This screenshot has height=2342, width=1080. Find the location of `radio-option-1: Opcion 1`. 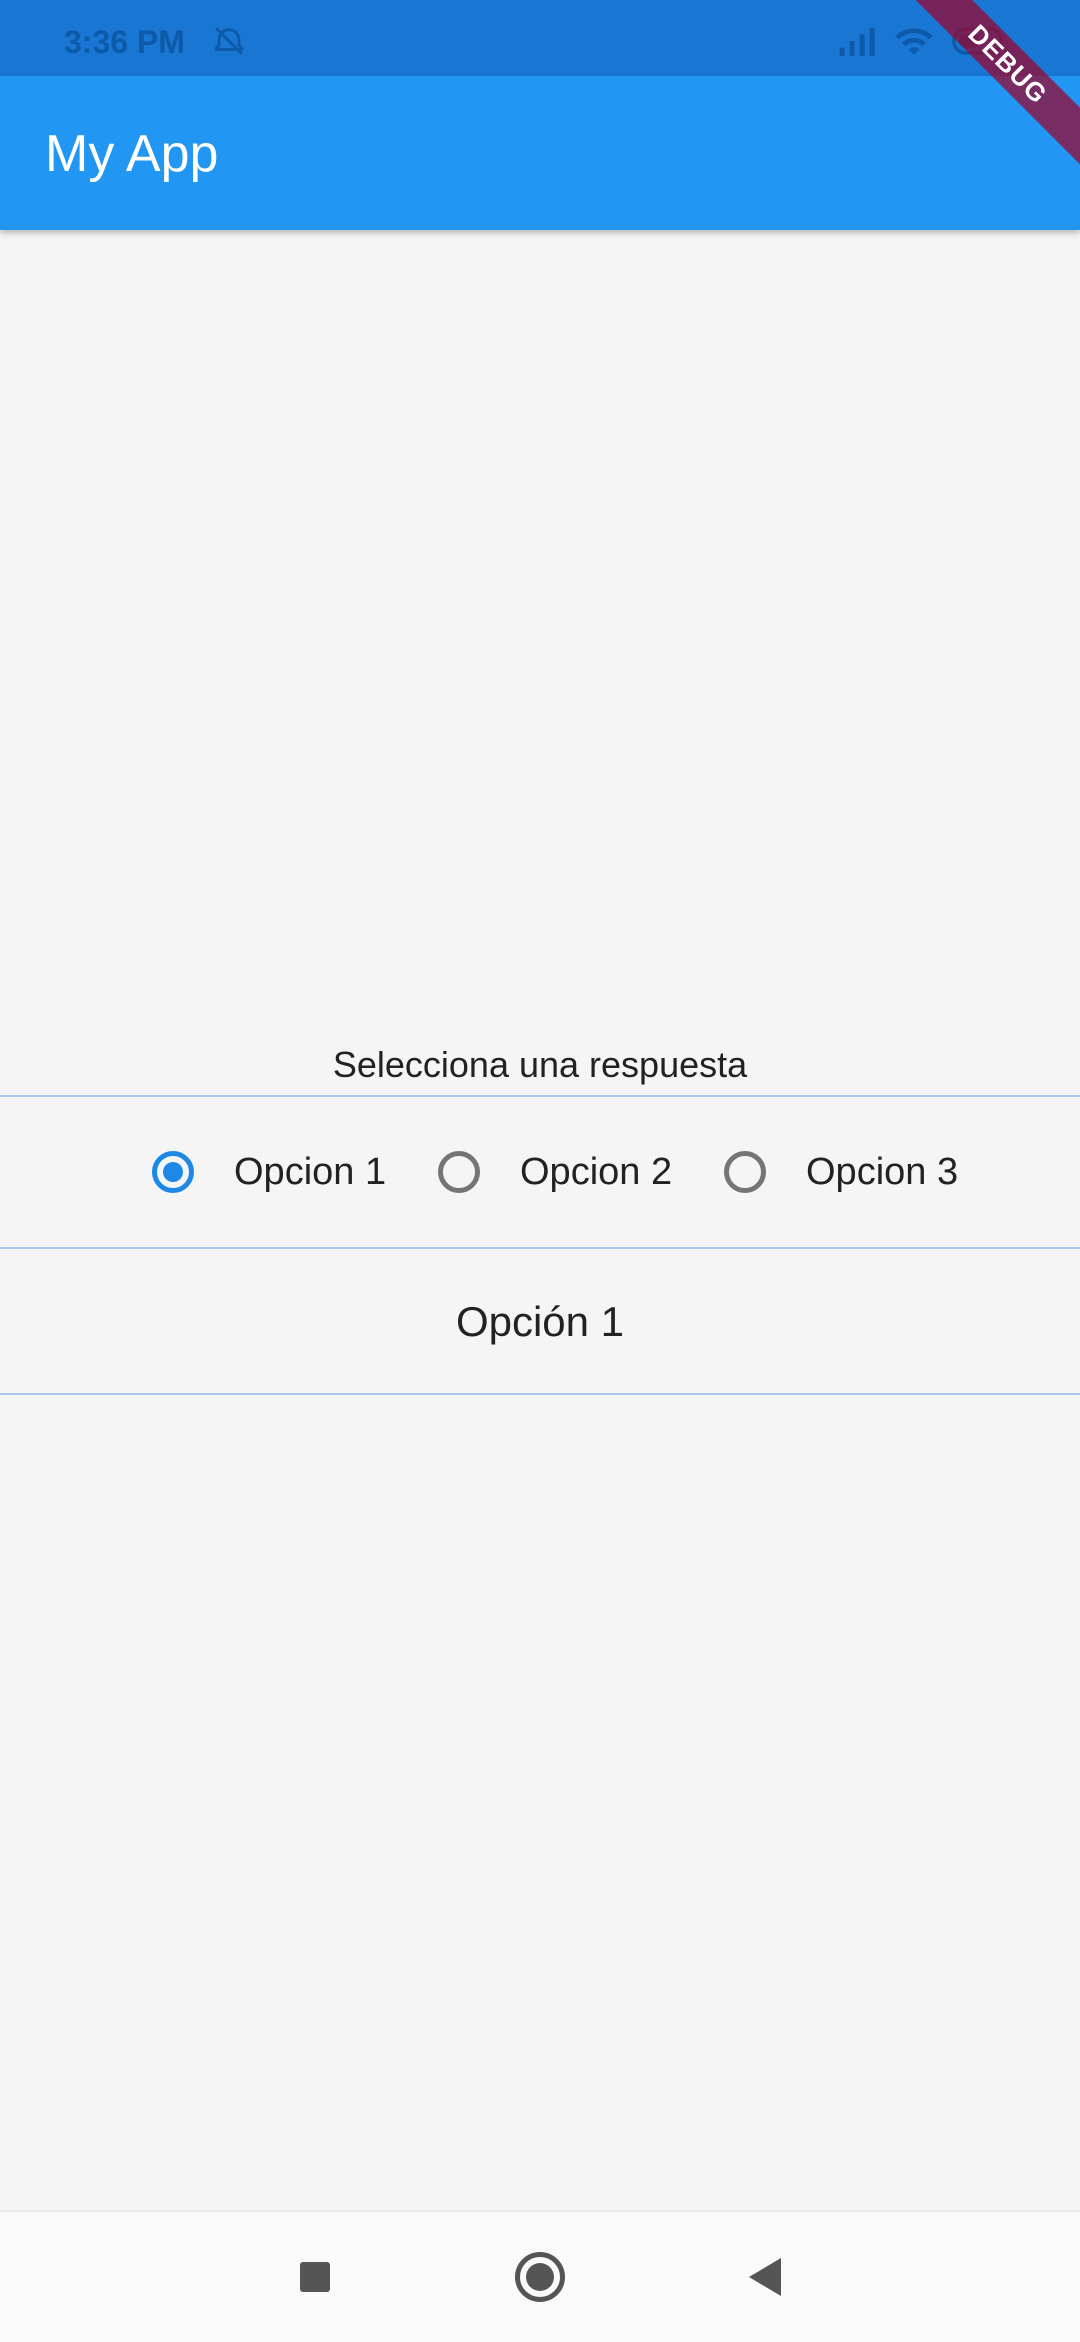

radio-option-1: Opcion 1 is located at coordinates (269, 1172).